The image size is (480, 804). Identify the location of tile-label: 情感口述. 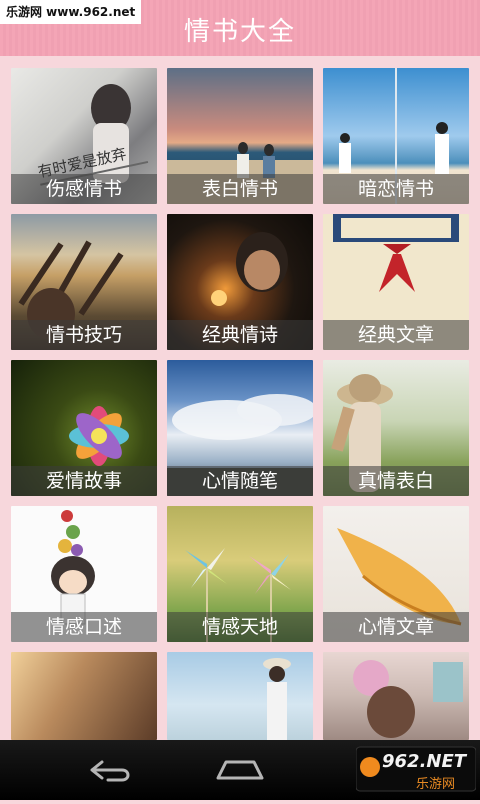
(84, 627).